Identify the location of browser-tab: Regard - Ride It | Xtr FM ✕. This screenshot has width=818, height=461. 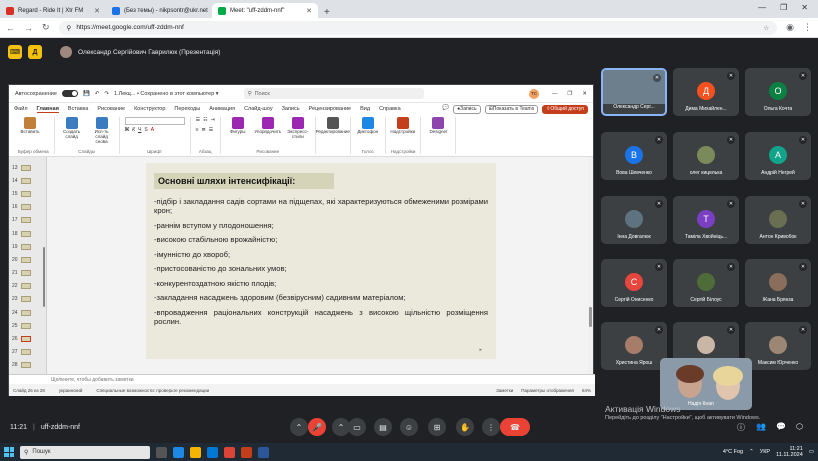
(53, 10).